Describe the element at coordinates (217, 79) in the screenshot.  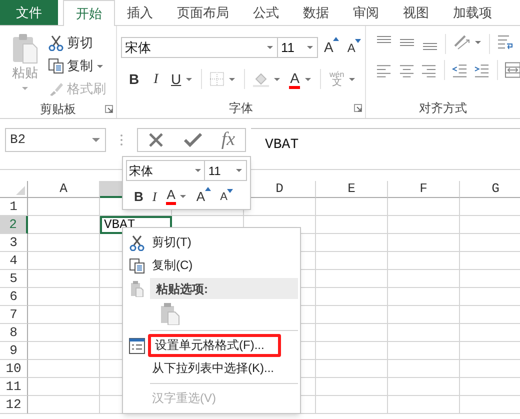
I see `border-grid-icon` at that location.